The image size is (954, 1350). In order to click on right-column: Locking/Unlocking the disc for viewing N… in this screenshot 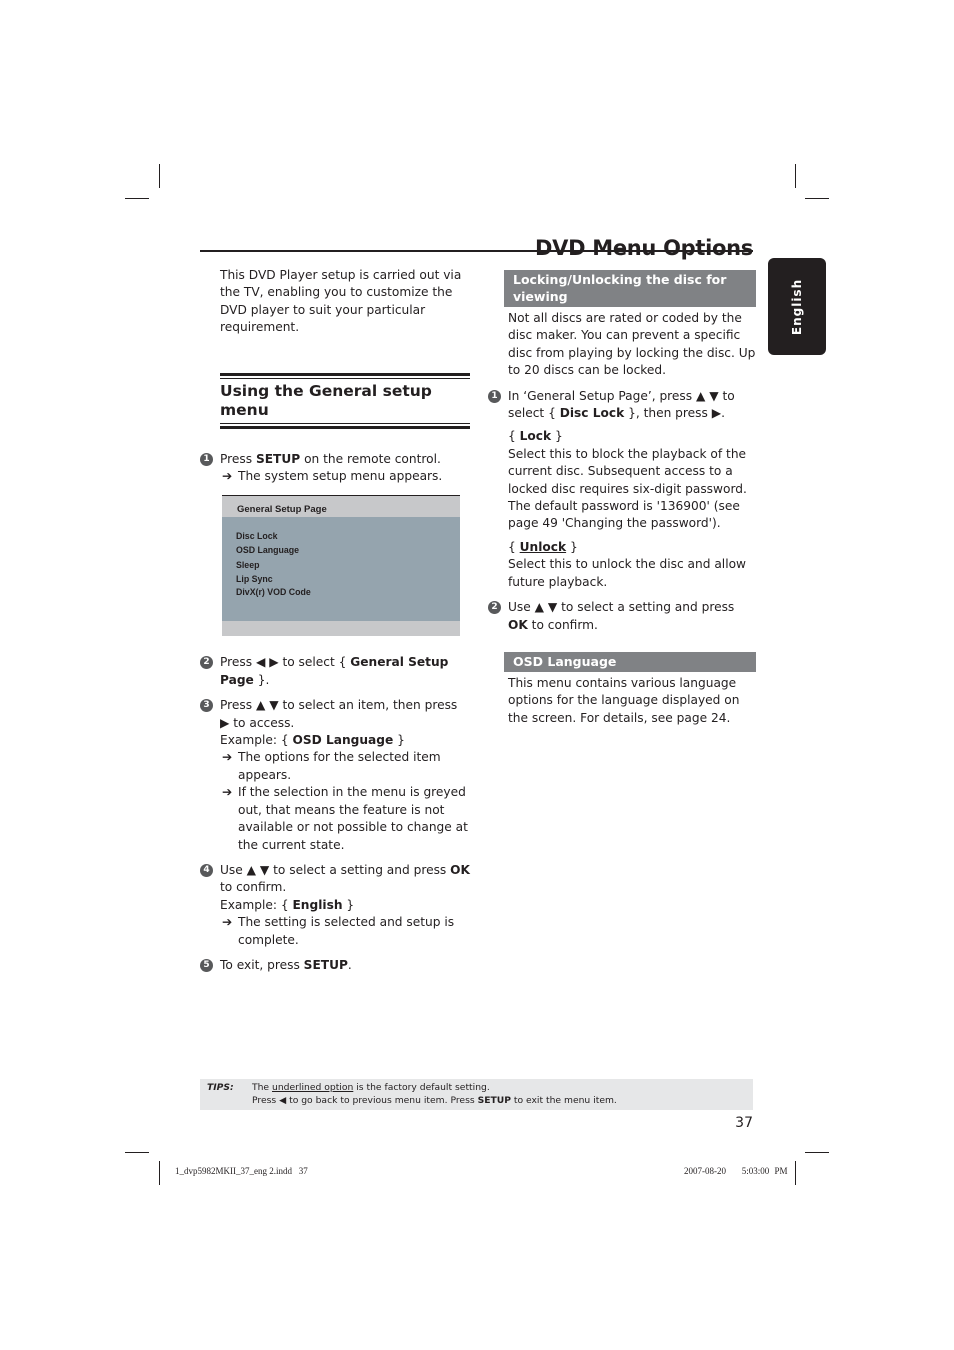, I will do `click(622, 498)`.